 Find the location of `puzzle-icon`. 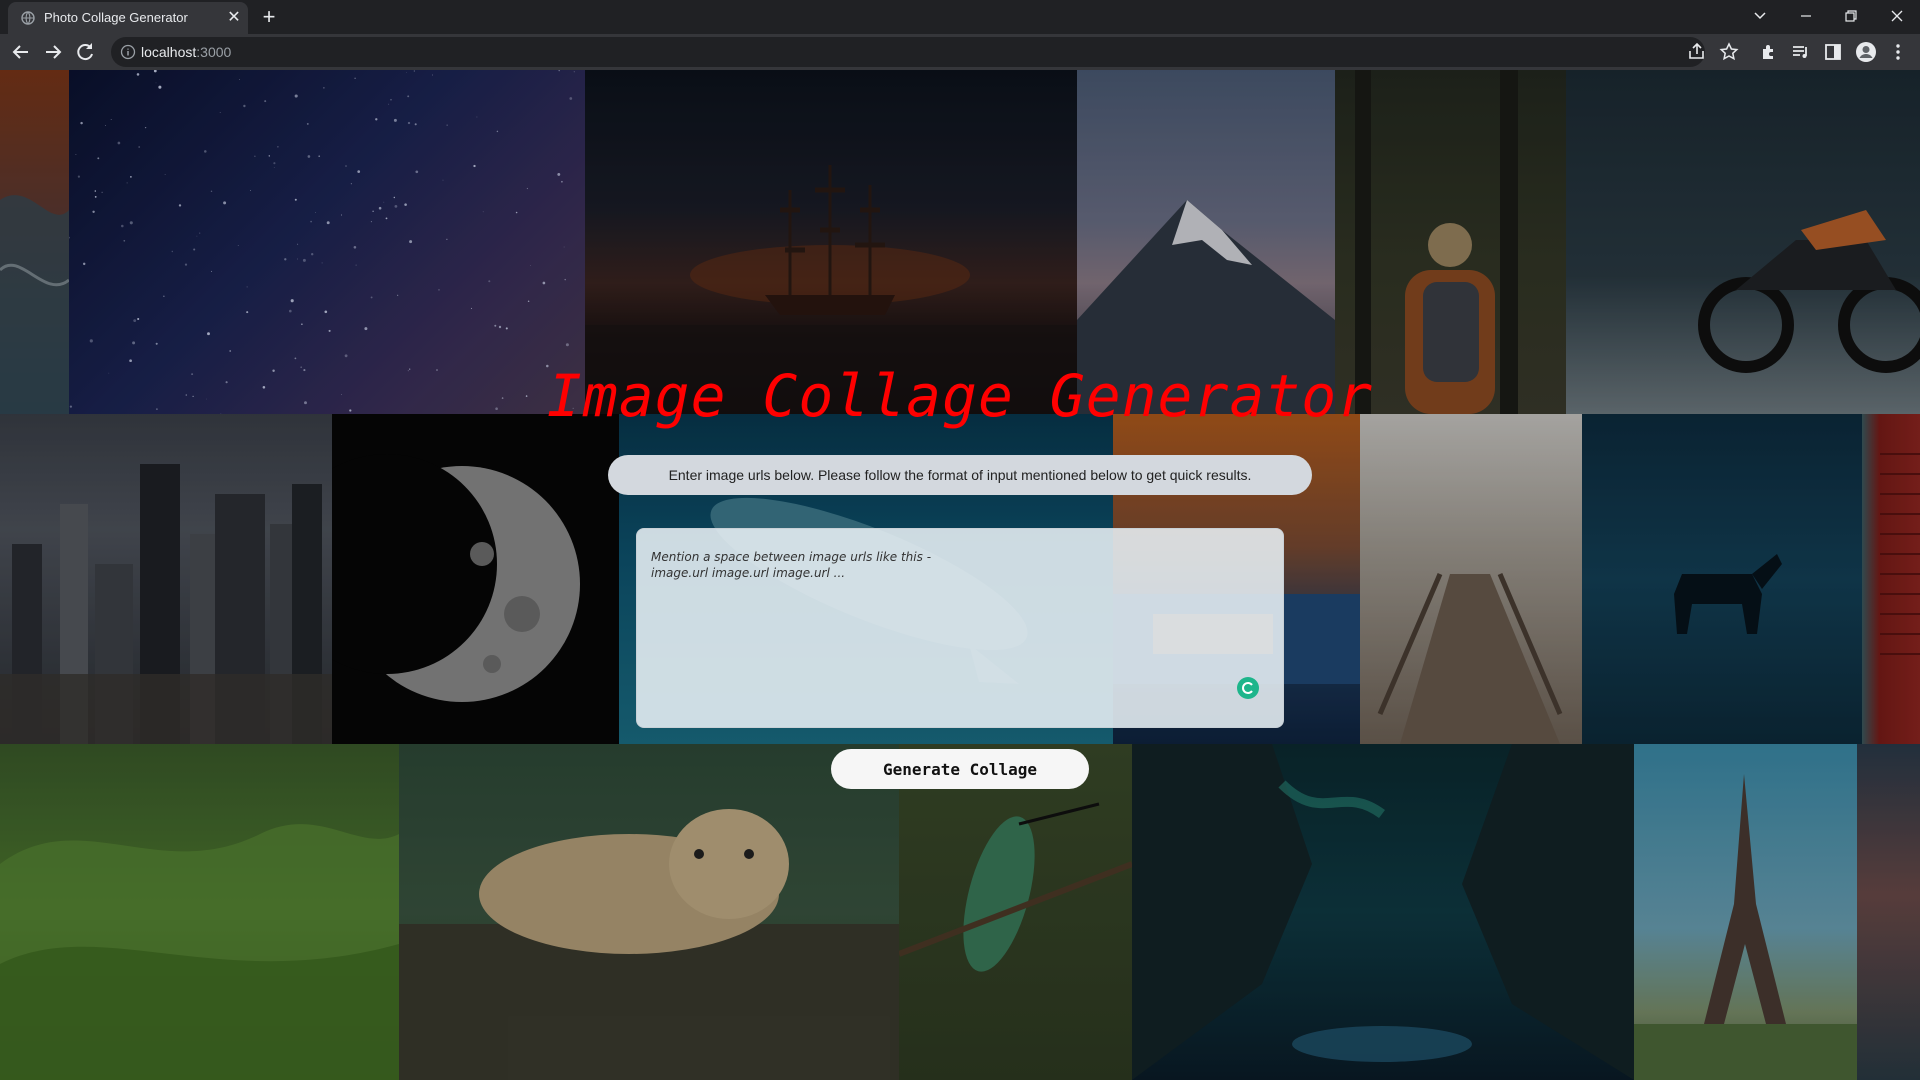

puzzle-icon is located at coordinates (1769, 52).